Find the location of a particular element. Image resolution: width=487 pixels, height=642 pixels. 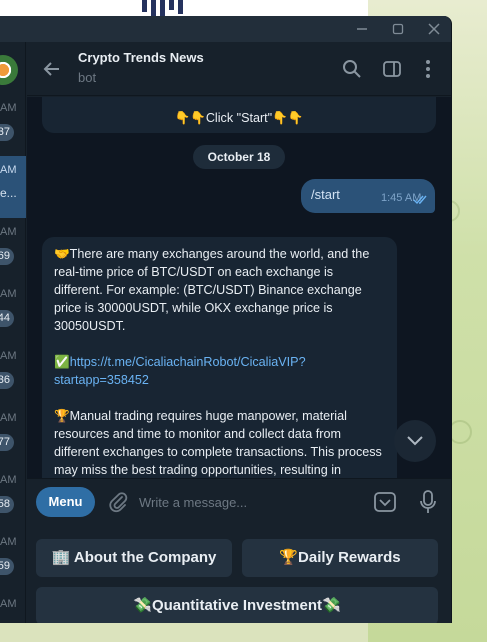

message-composer: Menu is located at coordinates (239, 501).